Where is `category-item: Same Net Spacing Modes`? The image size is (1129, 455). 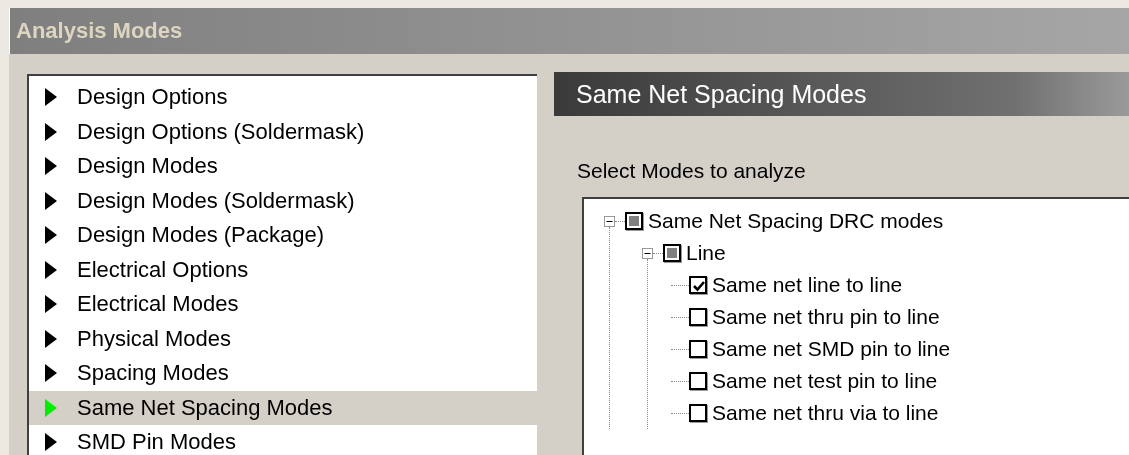
category-item: Same Net Spacing Modes is located at coordinates (283, 407).